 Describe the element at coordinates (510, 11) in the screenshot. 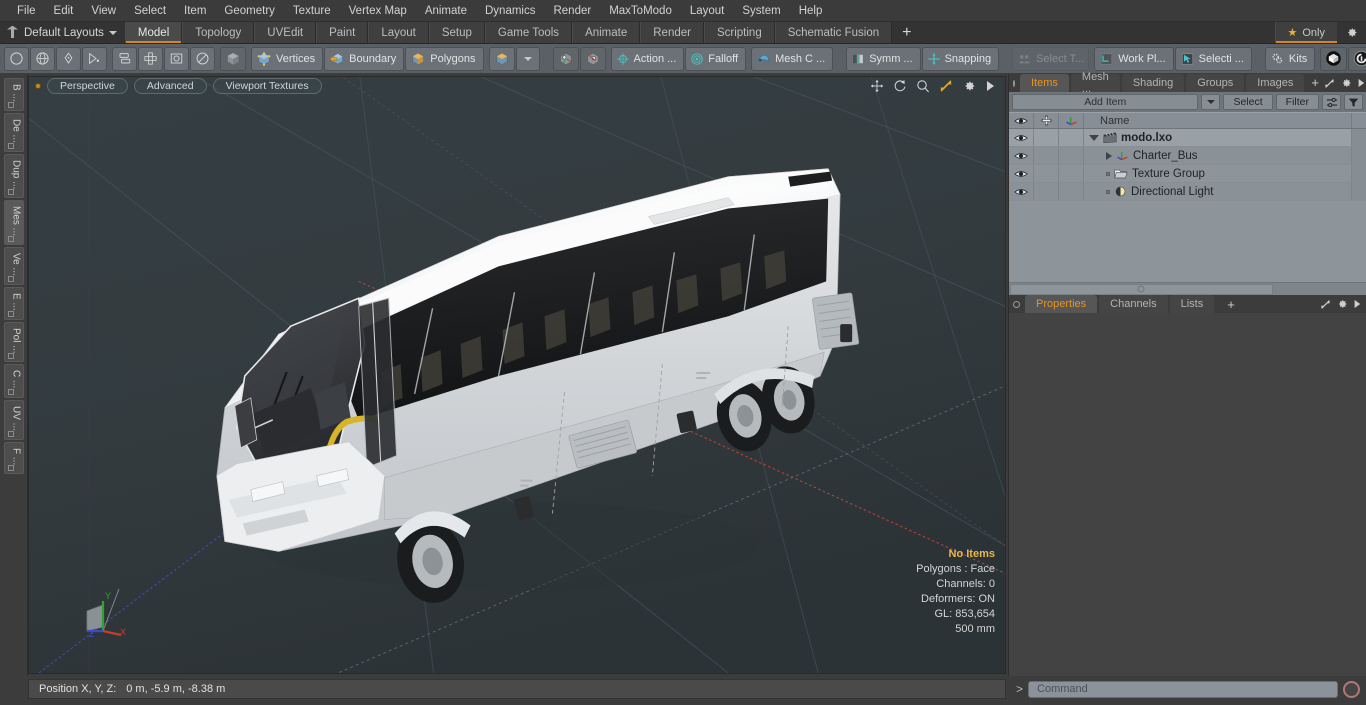

I see `menu-item-dynamics: Dynamics` at that location.